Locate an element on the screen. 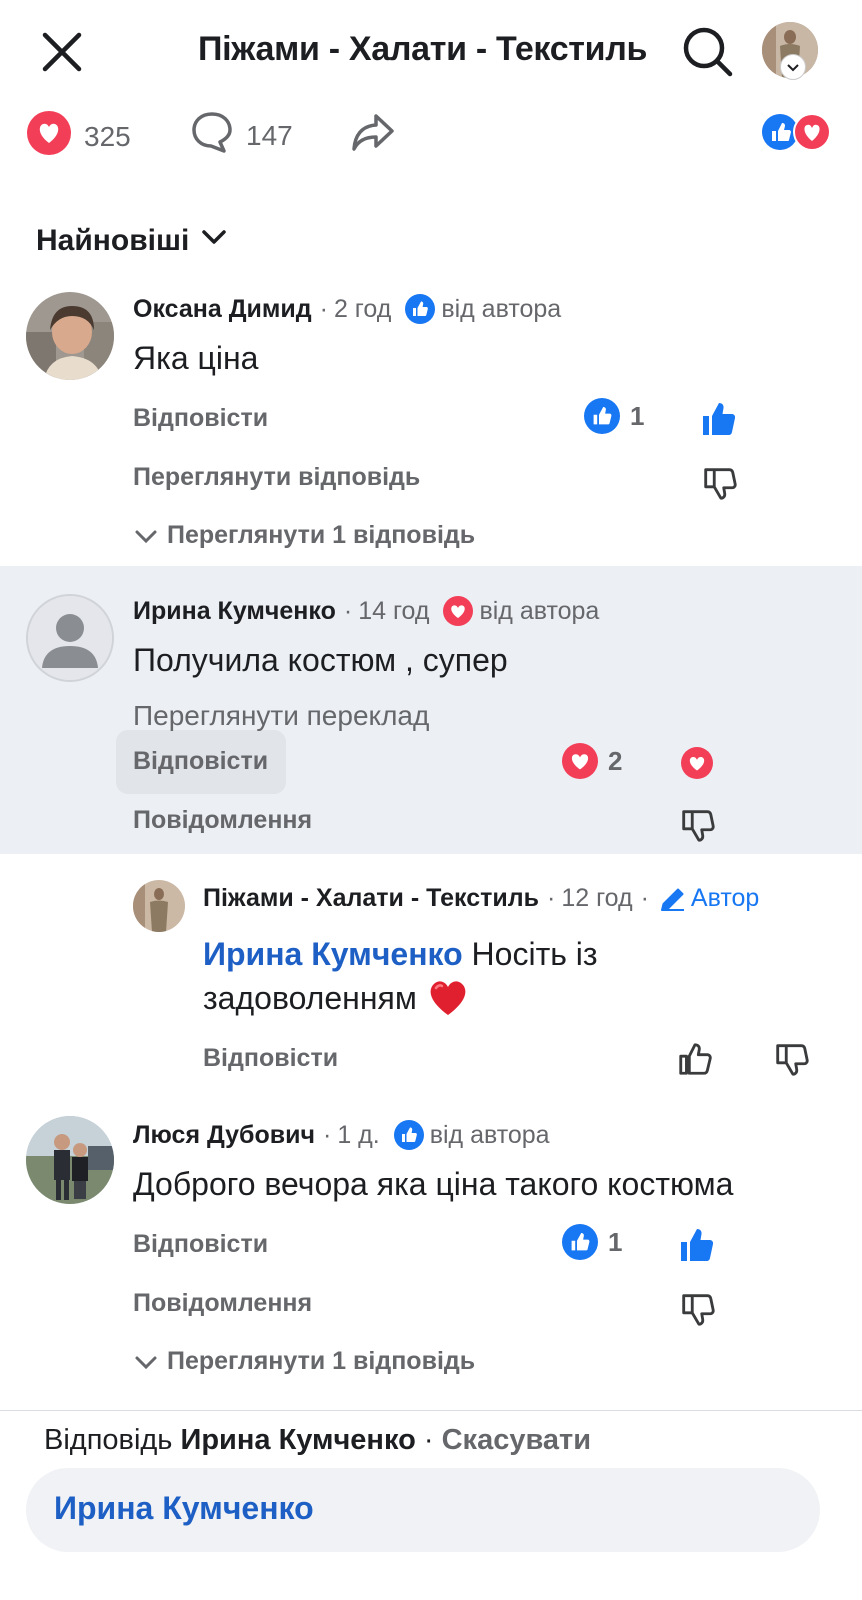  share-icon is located at coordinates (373, 132).